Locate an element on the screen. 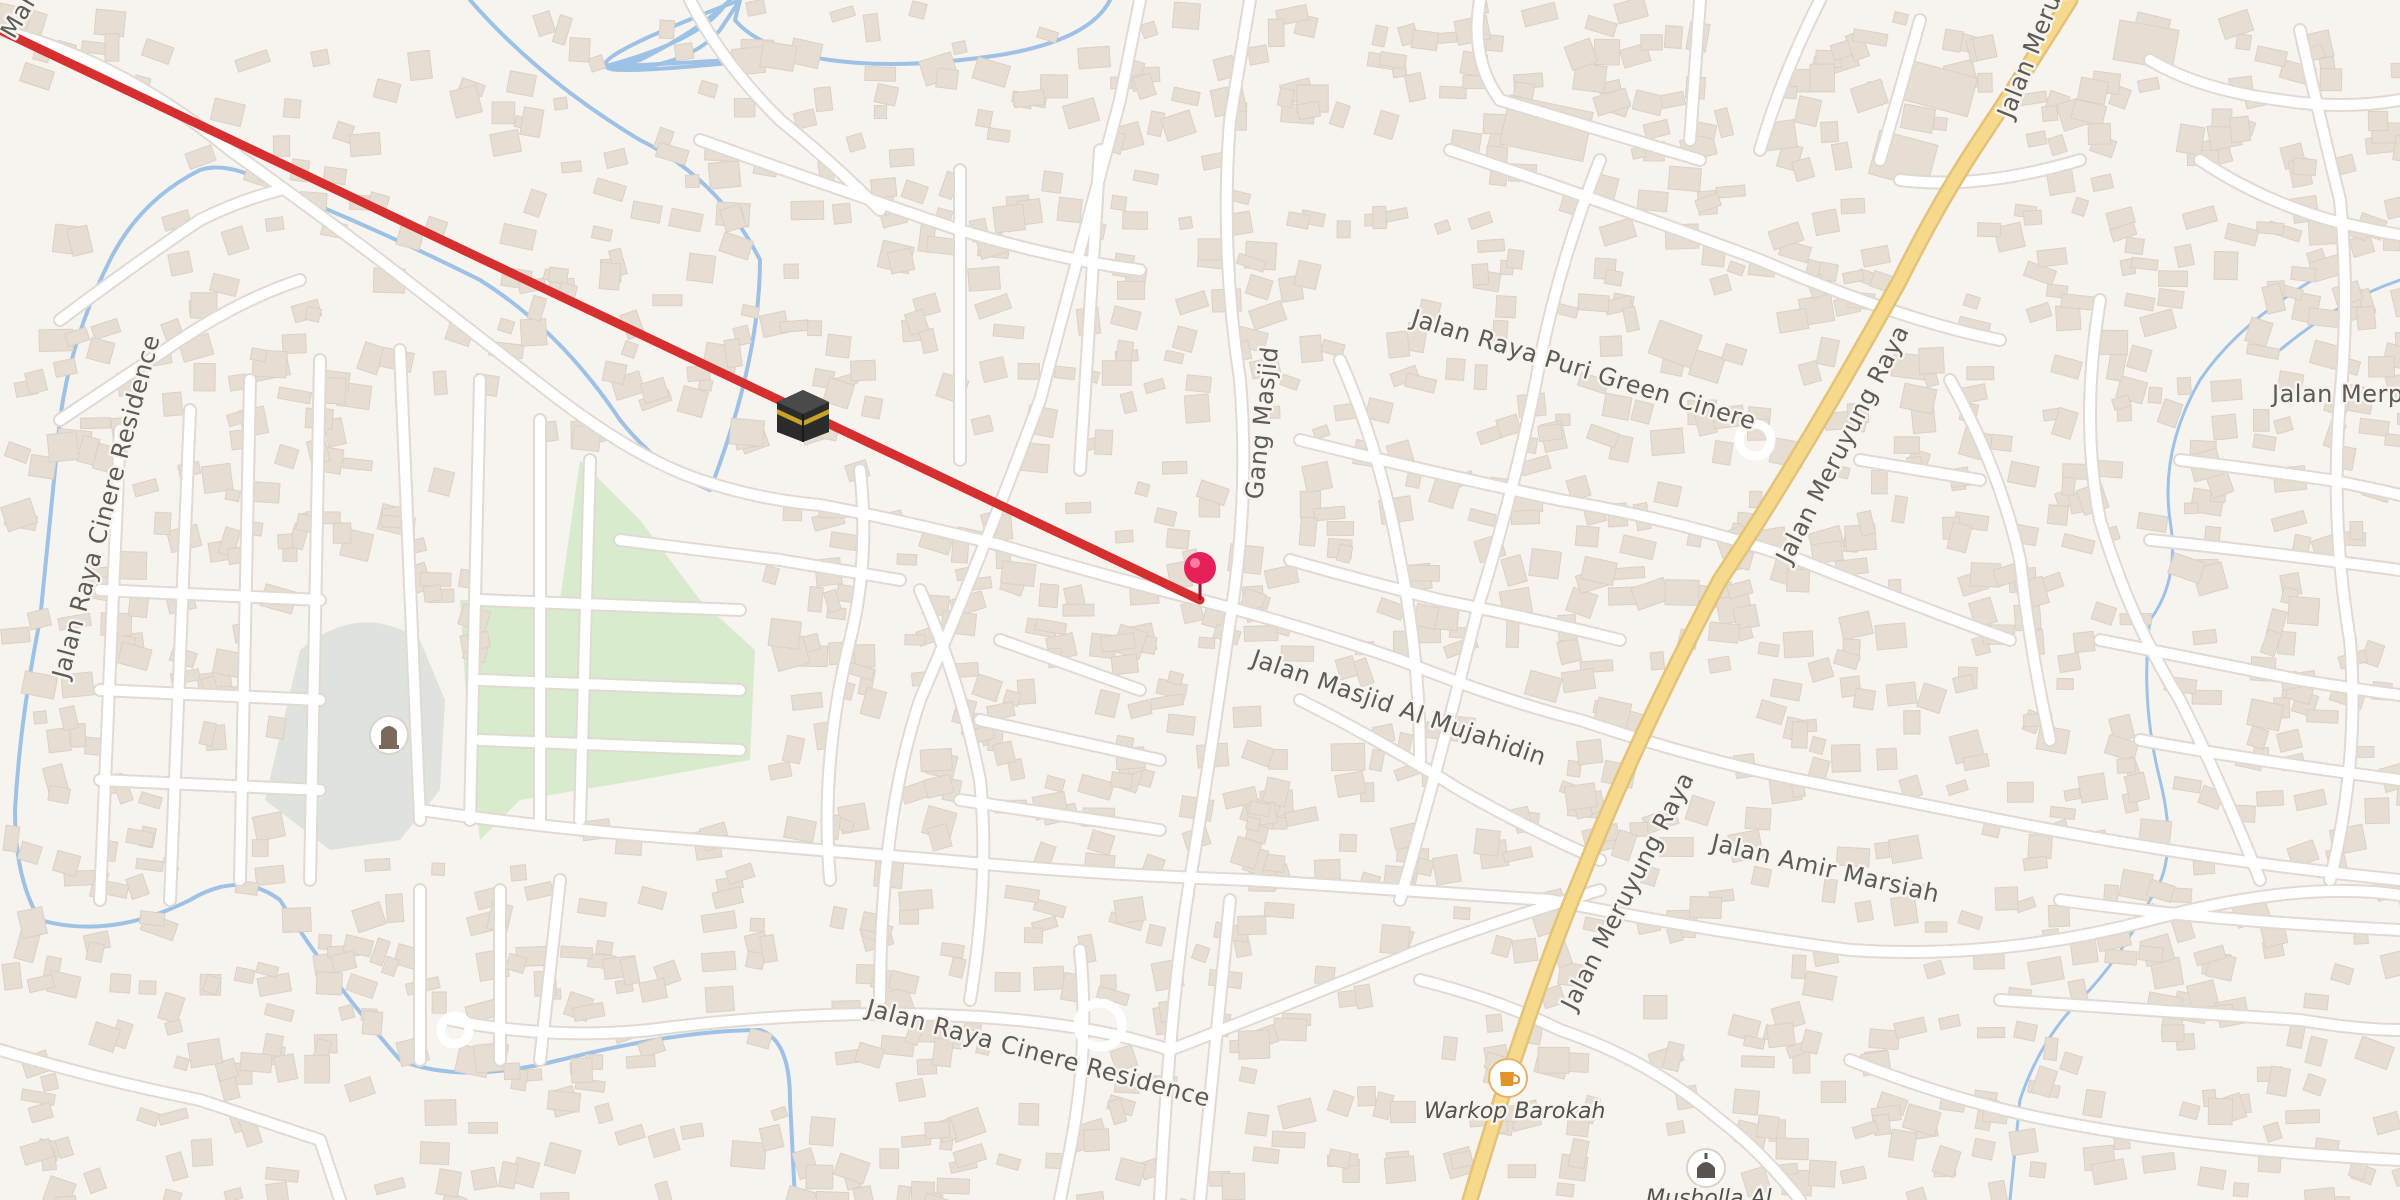 The width and height of the screenshot is (2400, 1200). label-warkop-barokah: Warkop Barokah is located at coordinates (1515, 1112).